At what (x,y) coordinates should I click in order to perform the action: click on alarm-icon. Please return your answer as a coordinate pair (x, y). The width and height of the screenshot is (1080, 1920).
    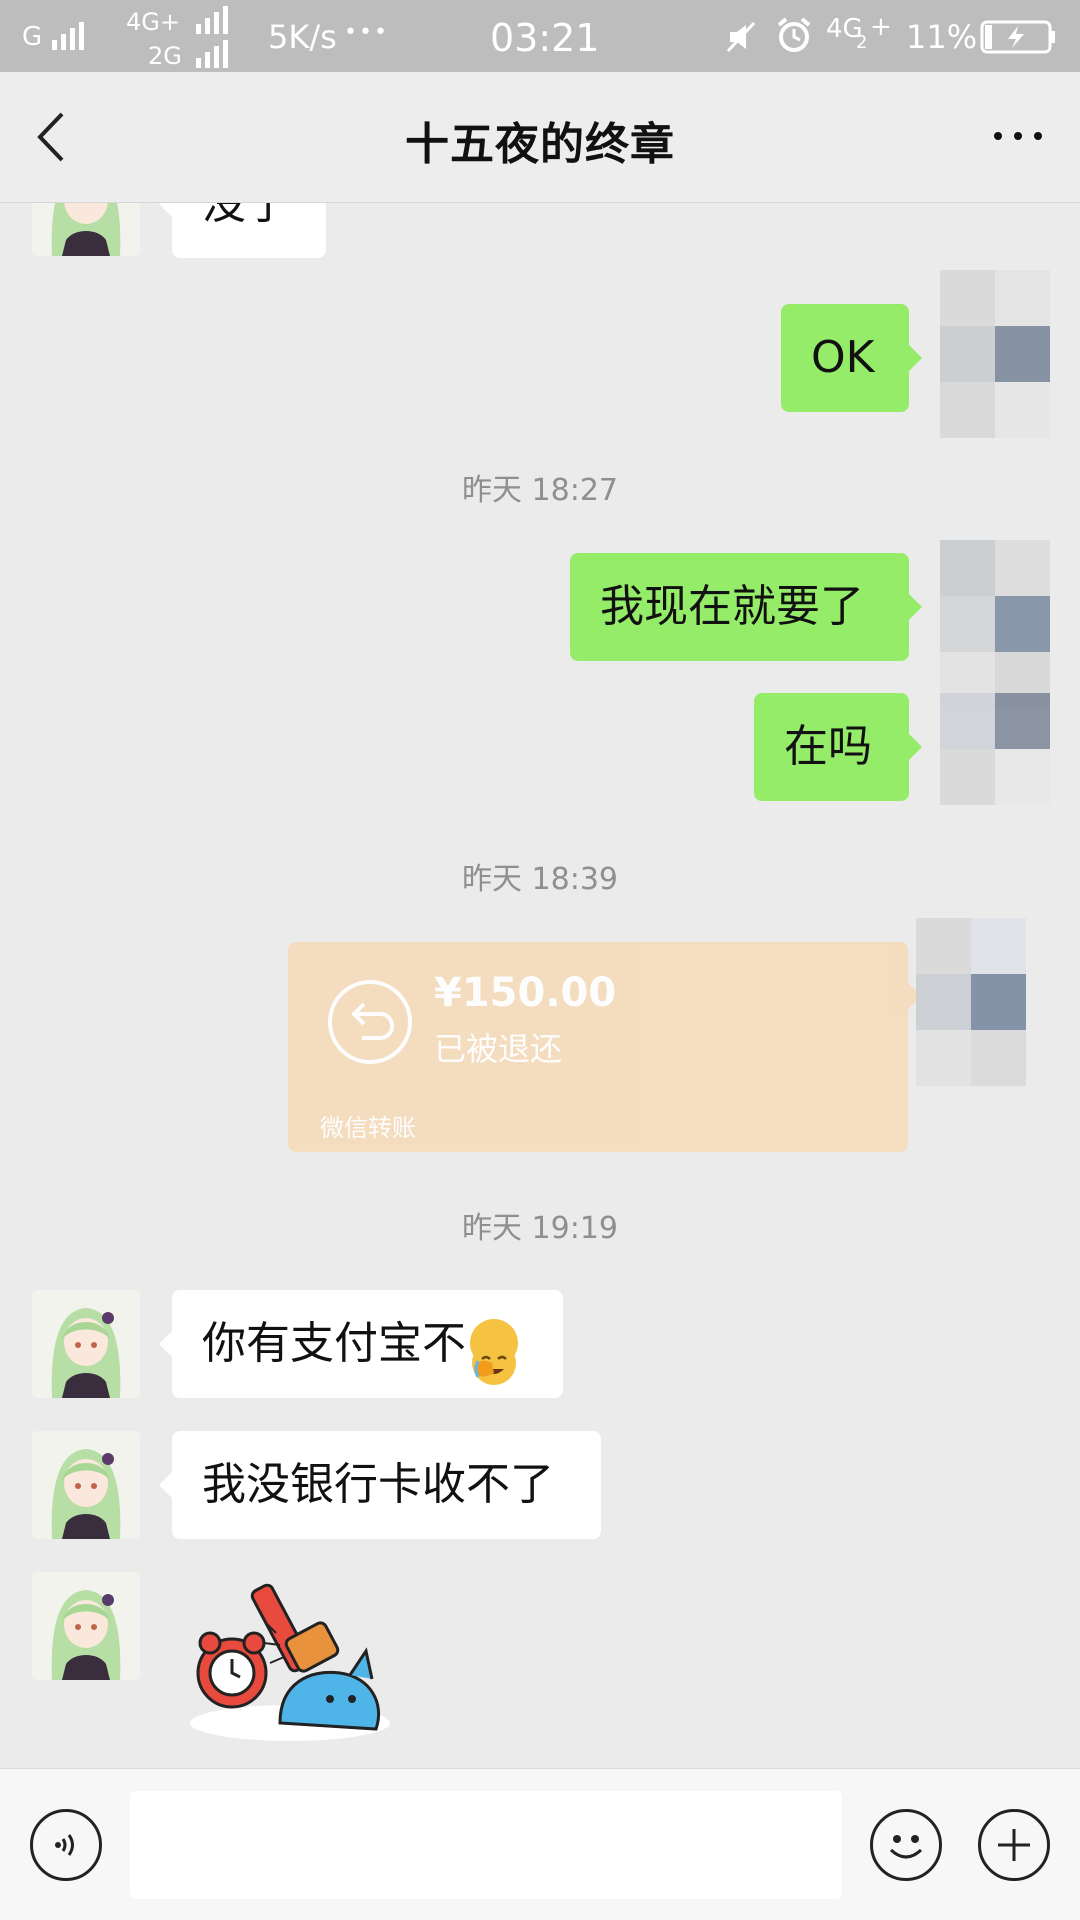
    Looking at the image, I should click on (794, 34).